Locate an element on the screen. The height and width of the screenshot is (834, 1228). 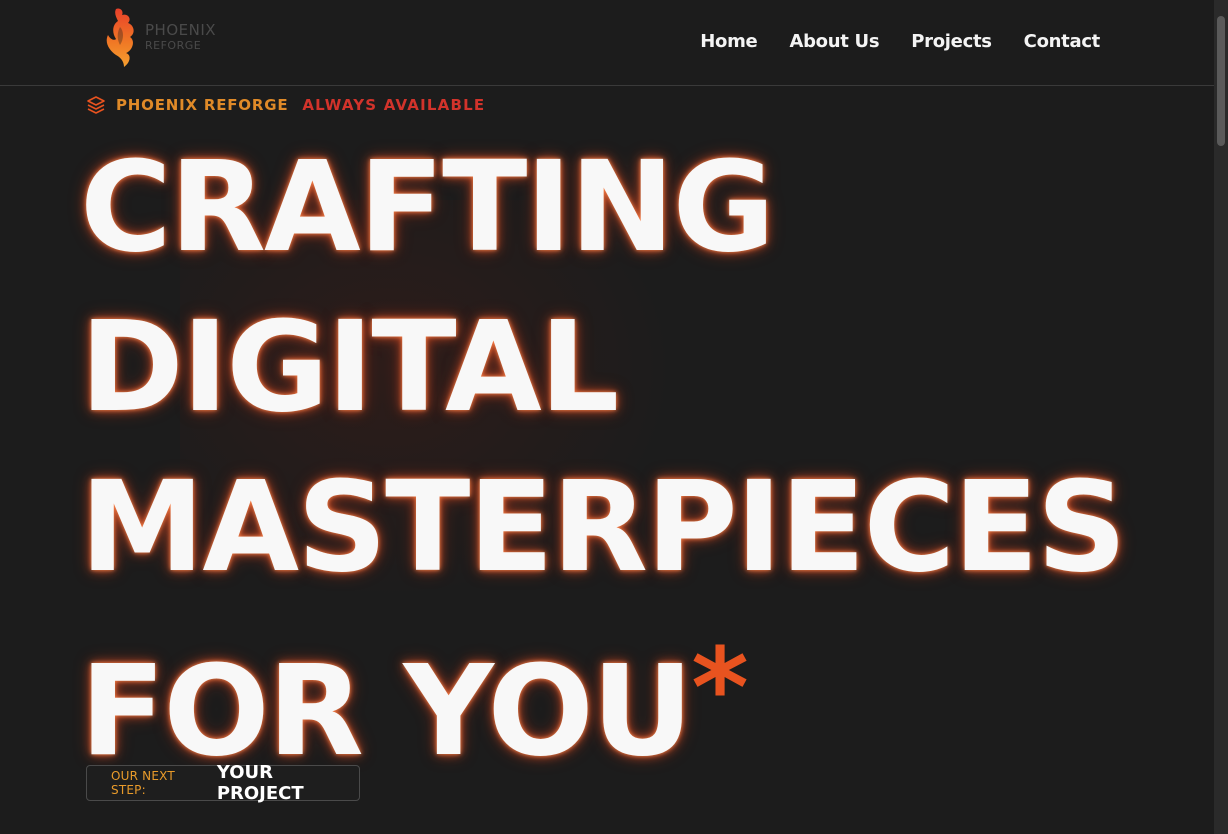
nav-about-us-link: About Us is located at coordinates (834, 41).